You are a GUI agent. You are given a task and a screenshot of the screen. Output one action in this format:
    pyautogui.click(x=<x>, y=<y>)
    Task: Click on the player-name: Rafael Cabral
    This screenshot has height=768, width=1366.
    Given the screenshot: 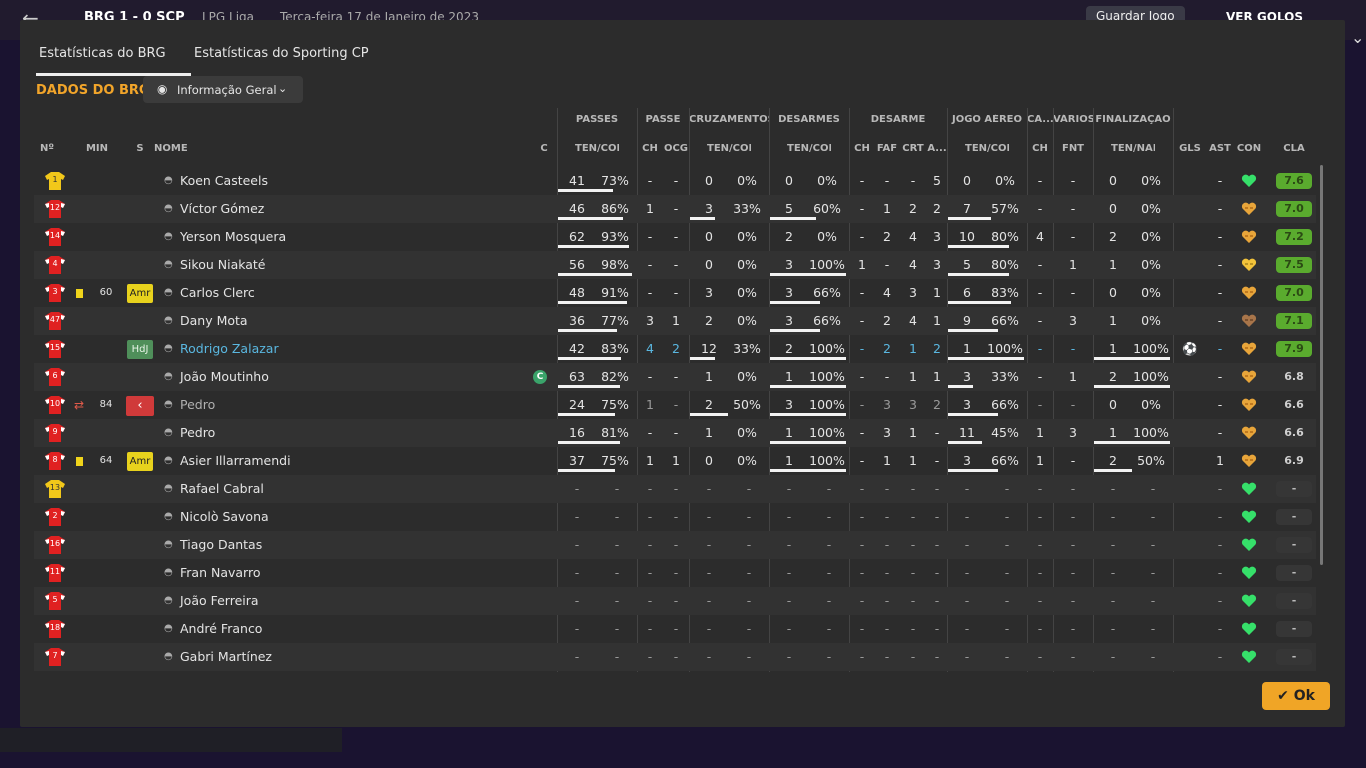 What is the action you would take?
    pyautogui.click(x=222, y=489)
    